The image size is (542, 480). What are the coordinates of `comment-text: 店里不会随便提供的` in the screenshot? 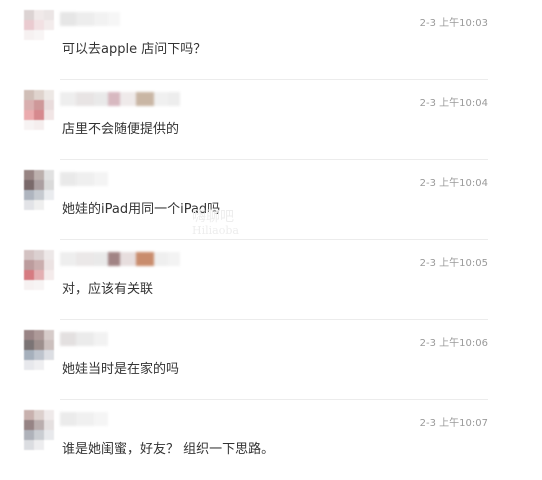 It's located at (121, 129).